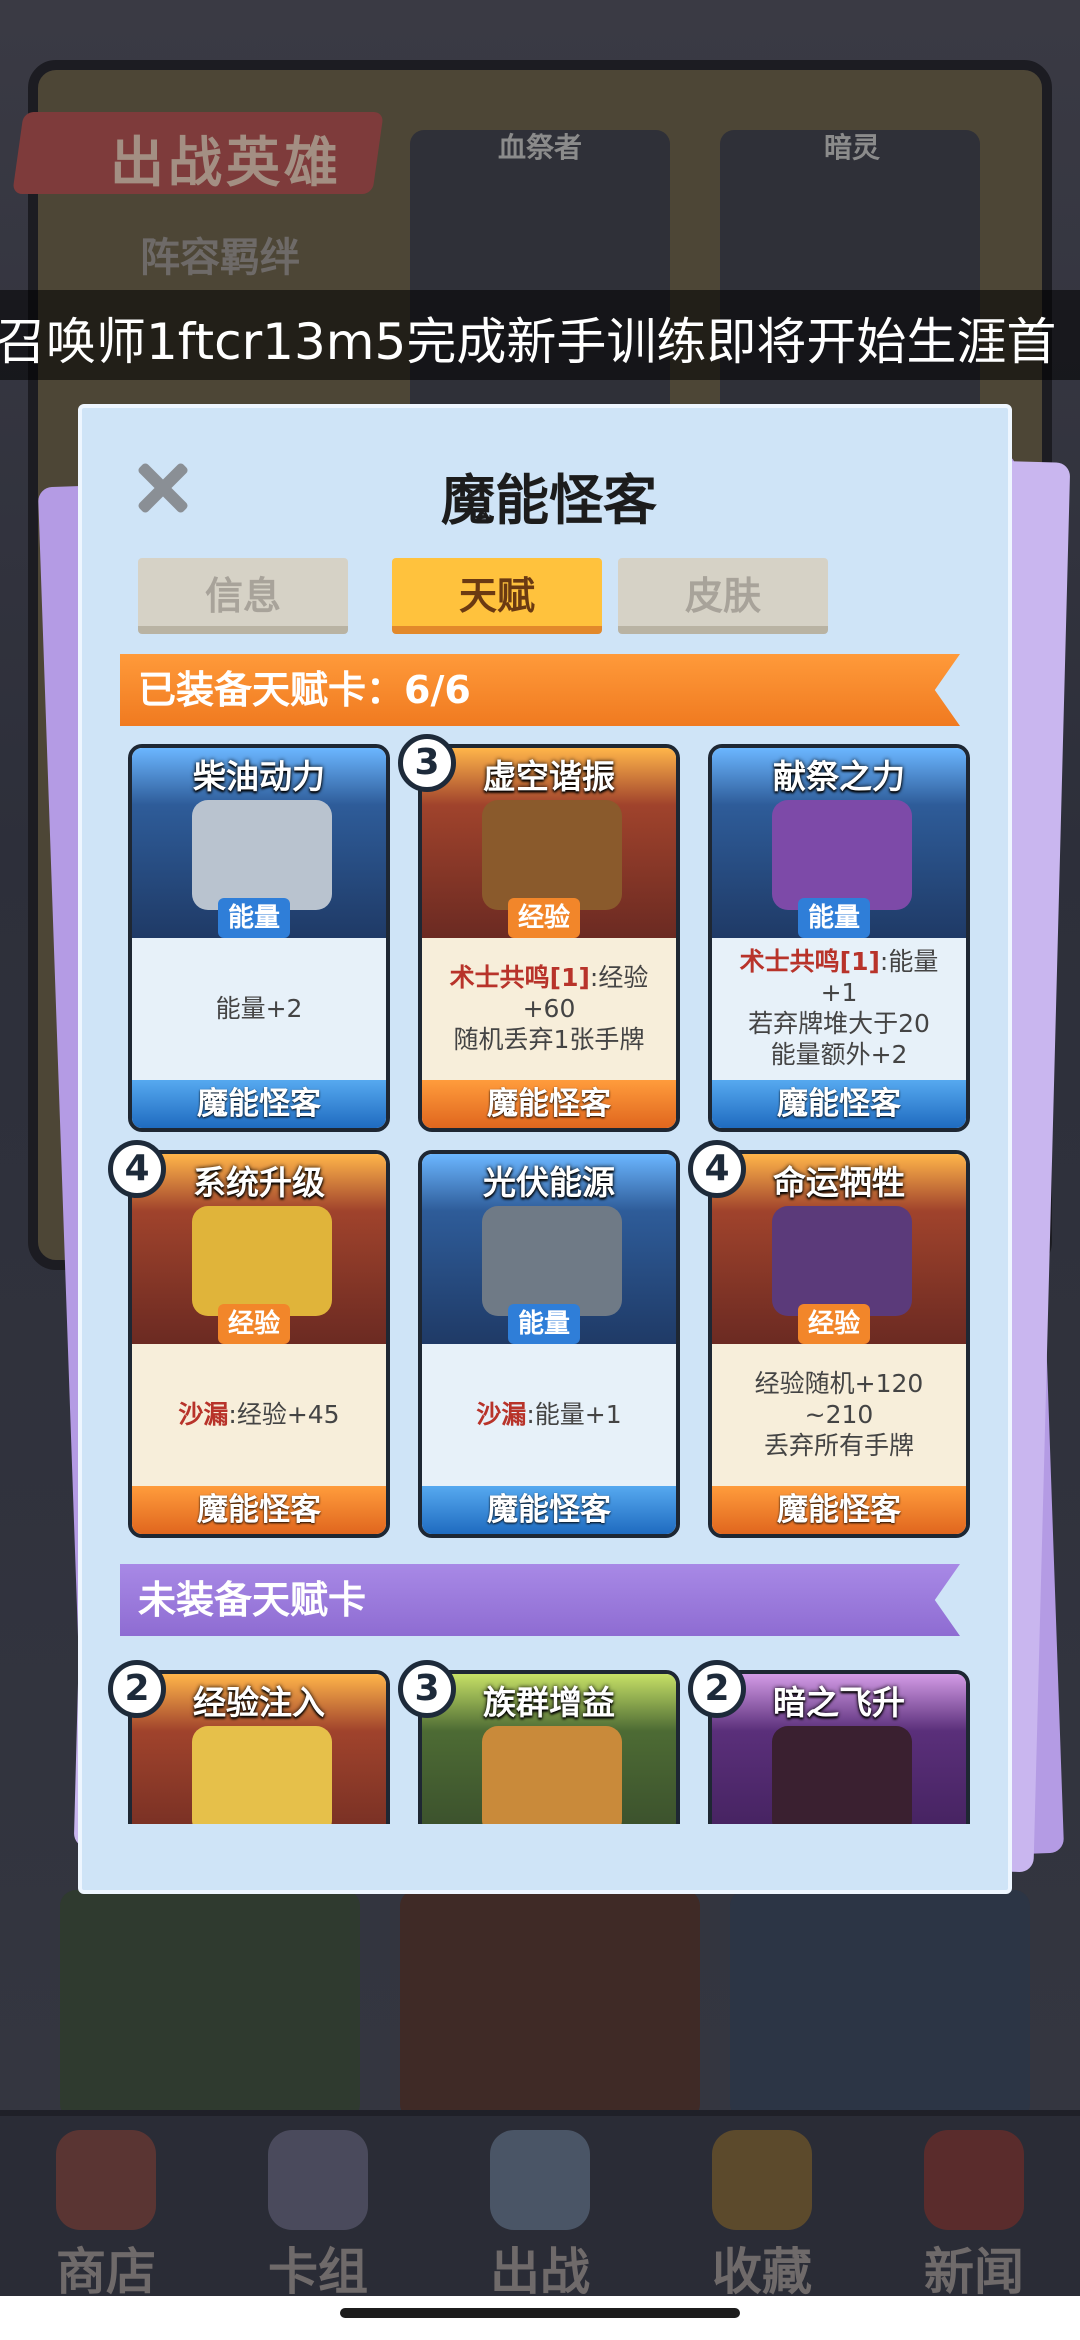 The image size is (1080, 2340). What do you see at coordinates (262, 1775) in the screenshot?
I see `exp-infusion-icon` at bounding box center [262, 1775].